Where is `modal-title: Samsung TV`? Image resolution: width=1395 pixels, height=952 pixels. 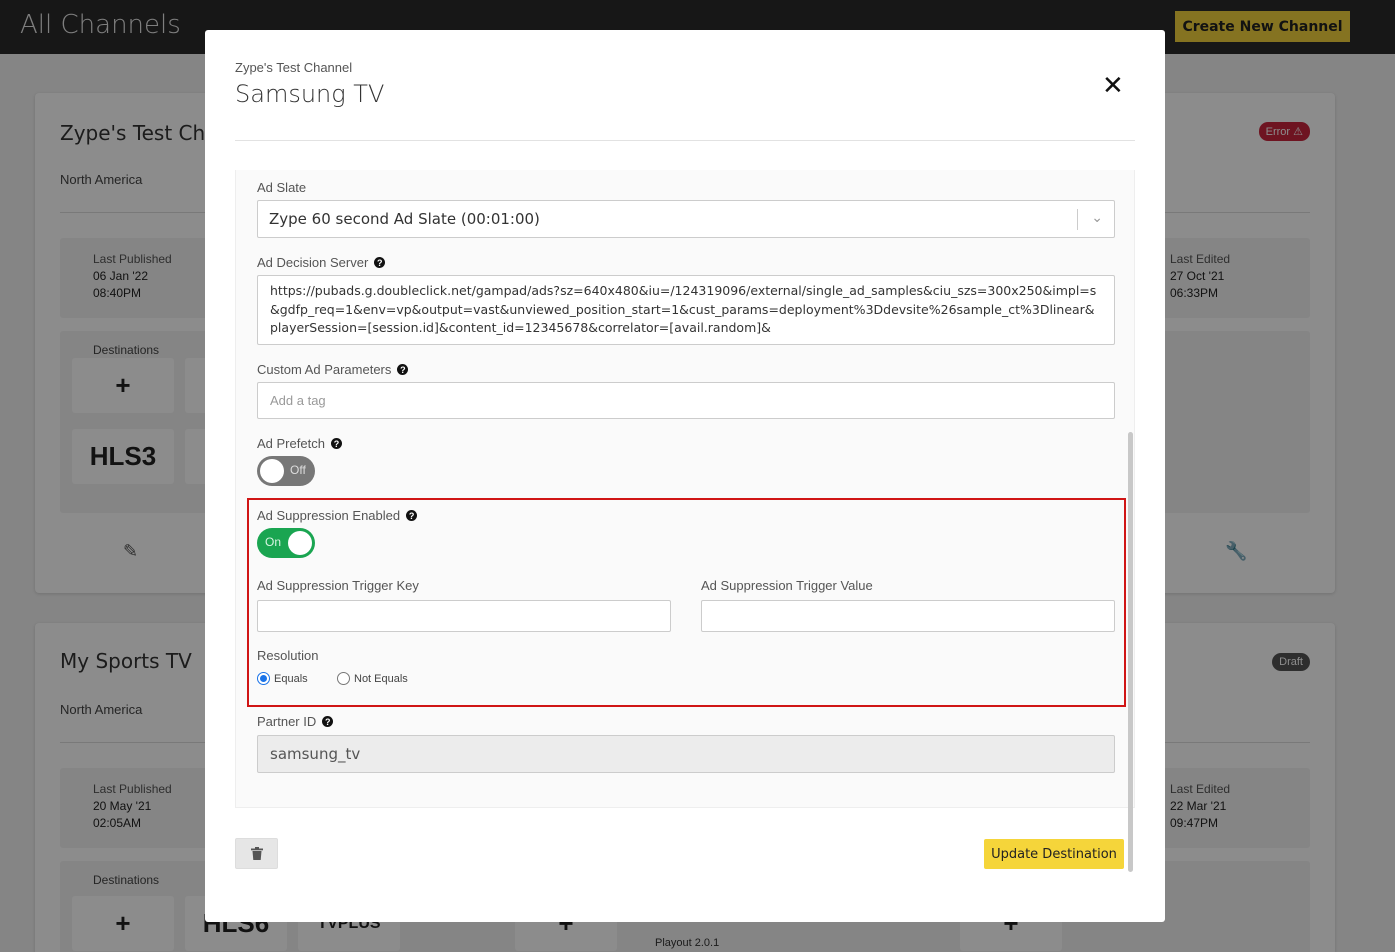 modal-title: Samsung TV is located at coordinates (310, 94).